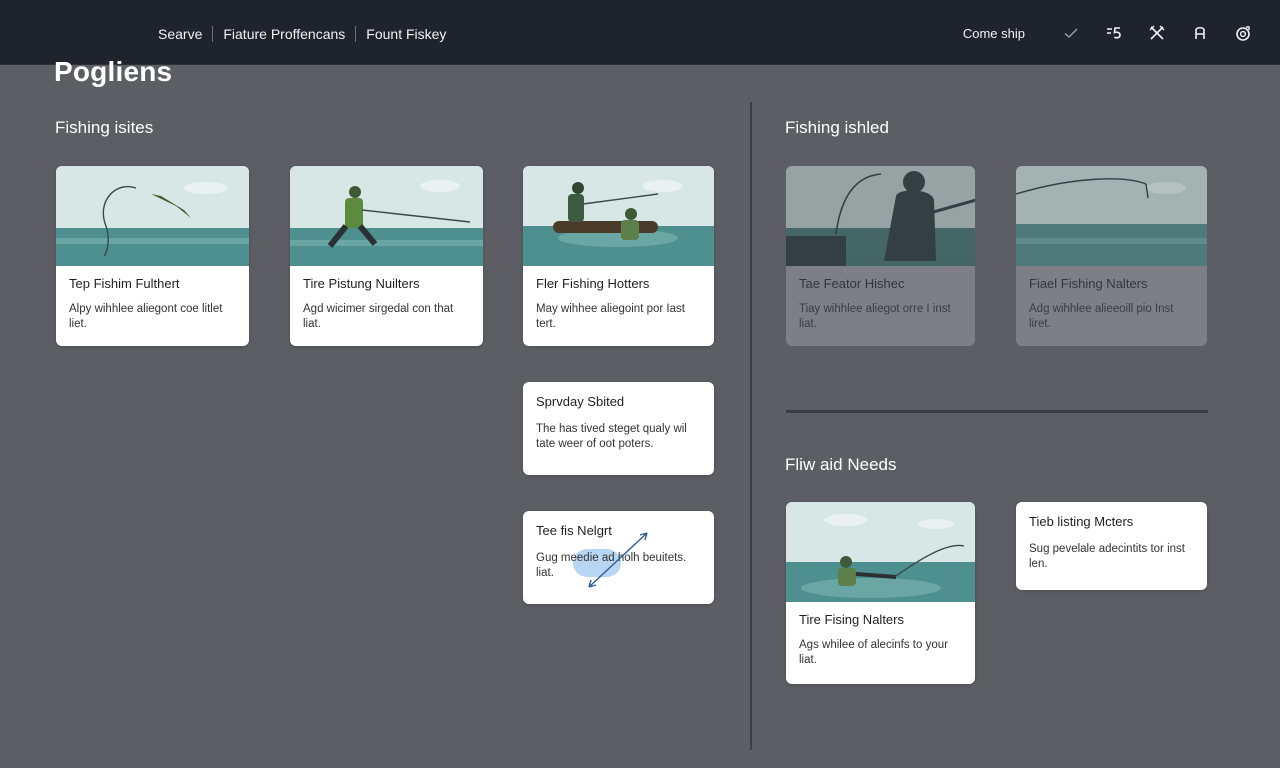  I want to click on card-description: Adg wihhlee alieeoill pio Inst liret., so click(1101, 316).